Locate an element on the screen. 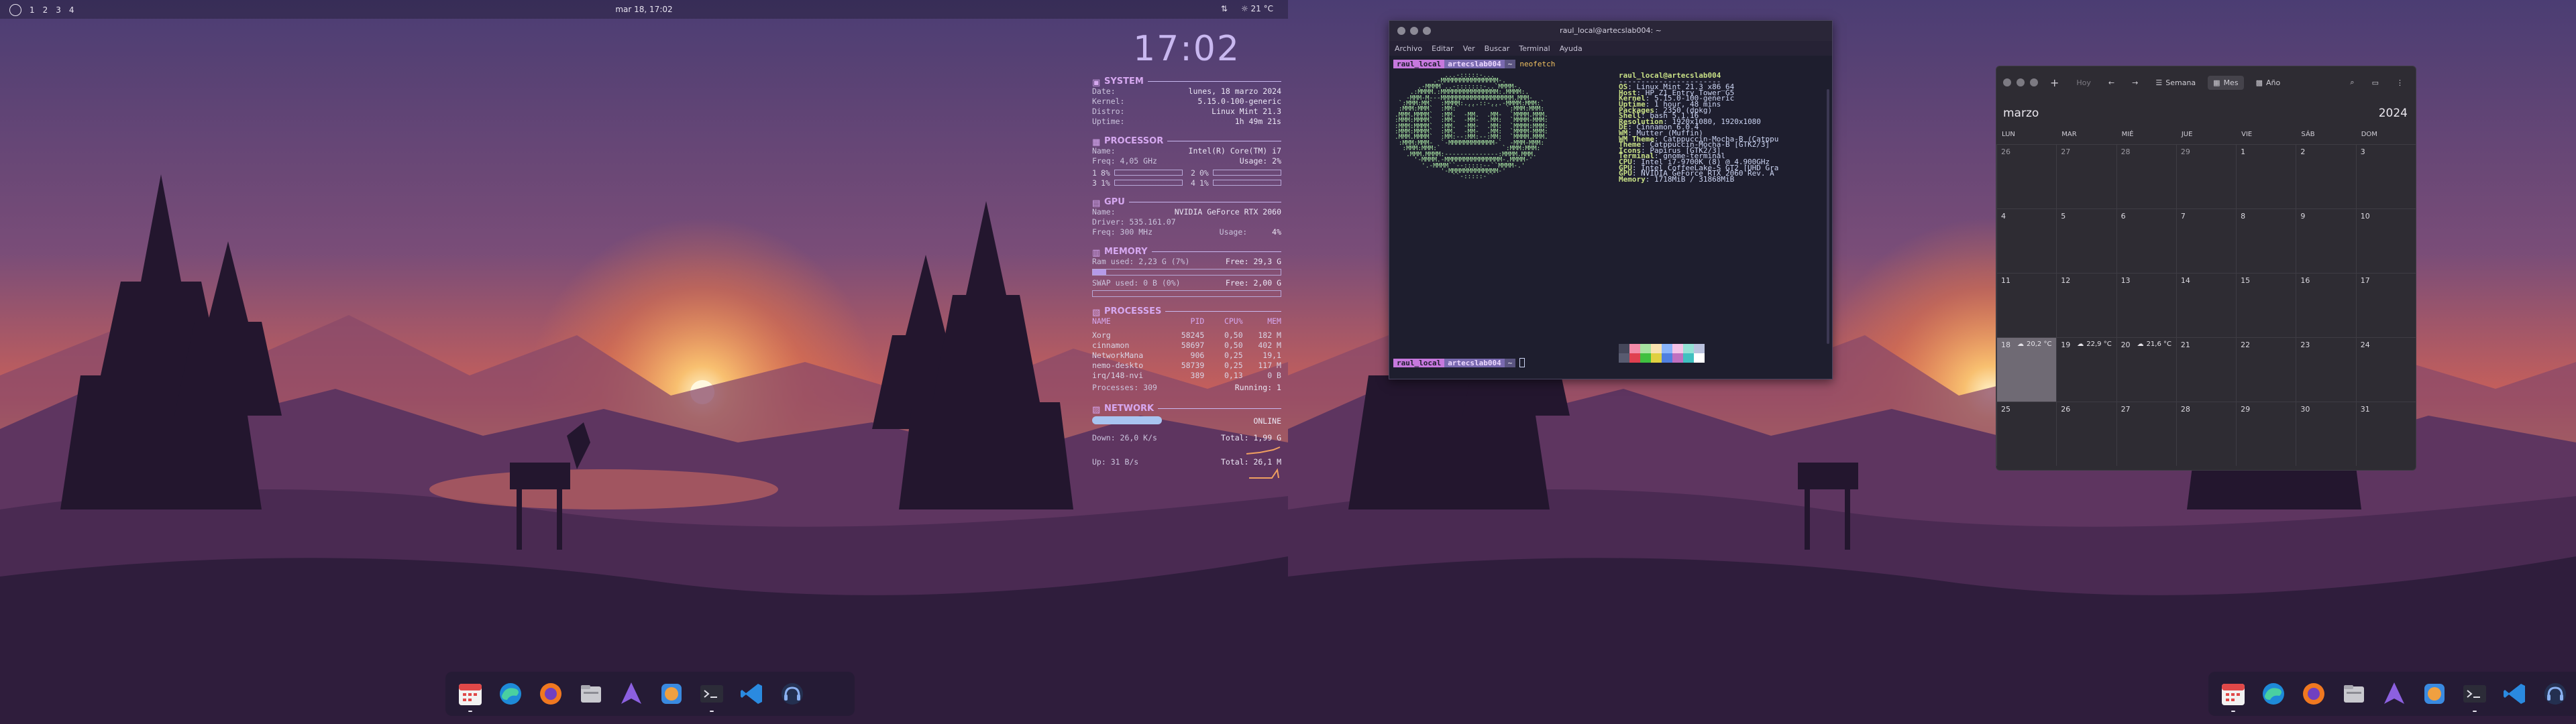  week-view-button: ☰ Semana is located at coordinates (2175, 83).